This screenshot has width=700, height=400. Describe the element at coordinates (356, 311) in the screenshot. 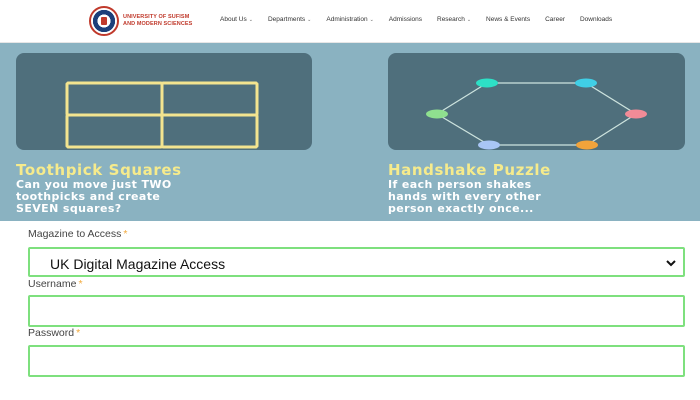

I see `username-input` at that location.